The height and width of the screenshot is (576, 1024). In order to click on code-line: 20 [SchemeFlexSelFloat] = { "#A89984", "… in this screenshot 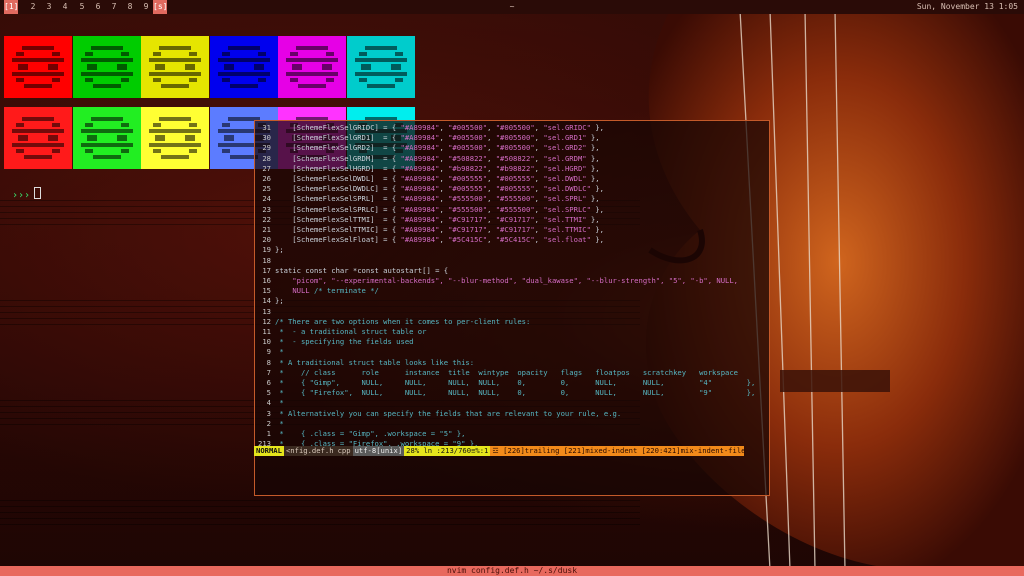, I will do `click(512, 240)`.